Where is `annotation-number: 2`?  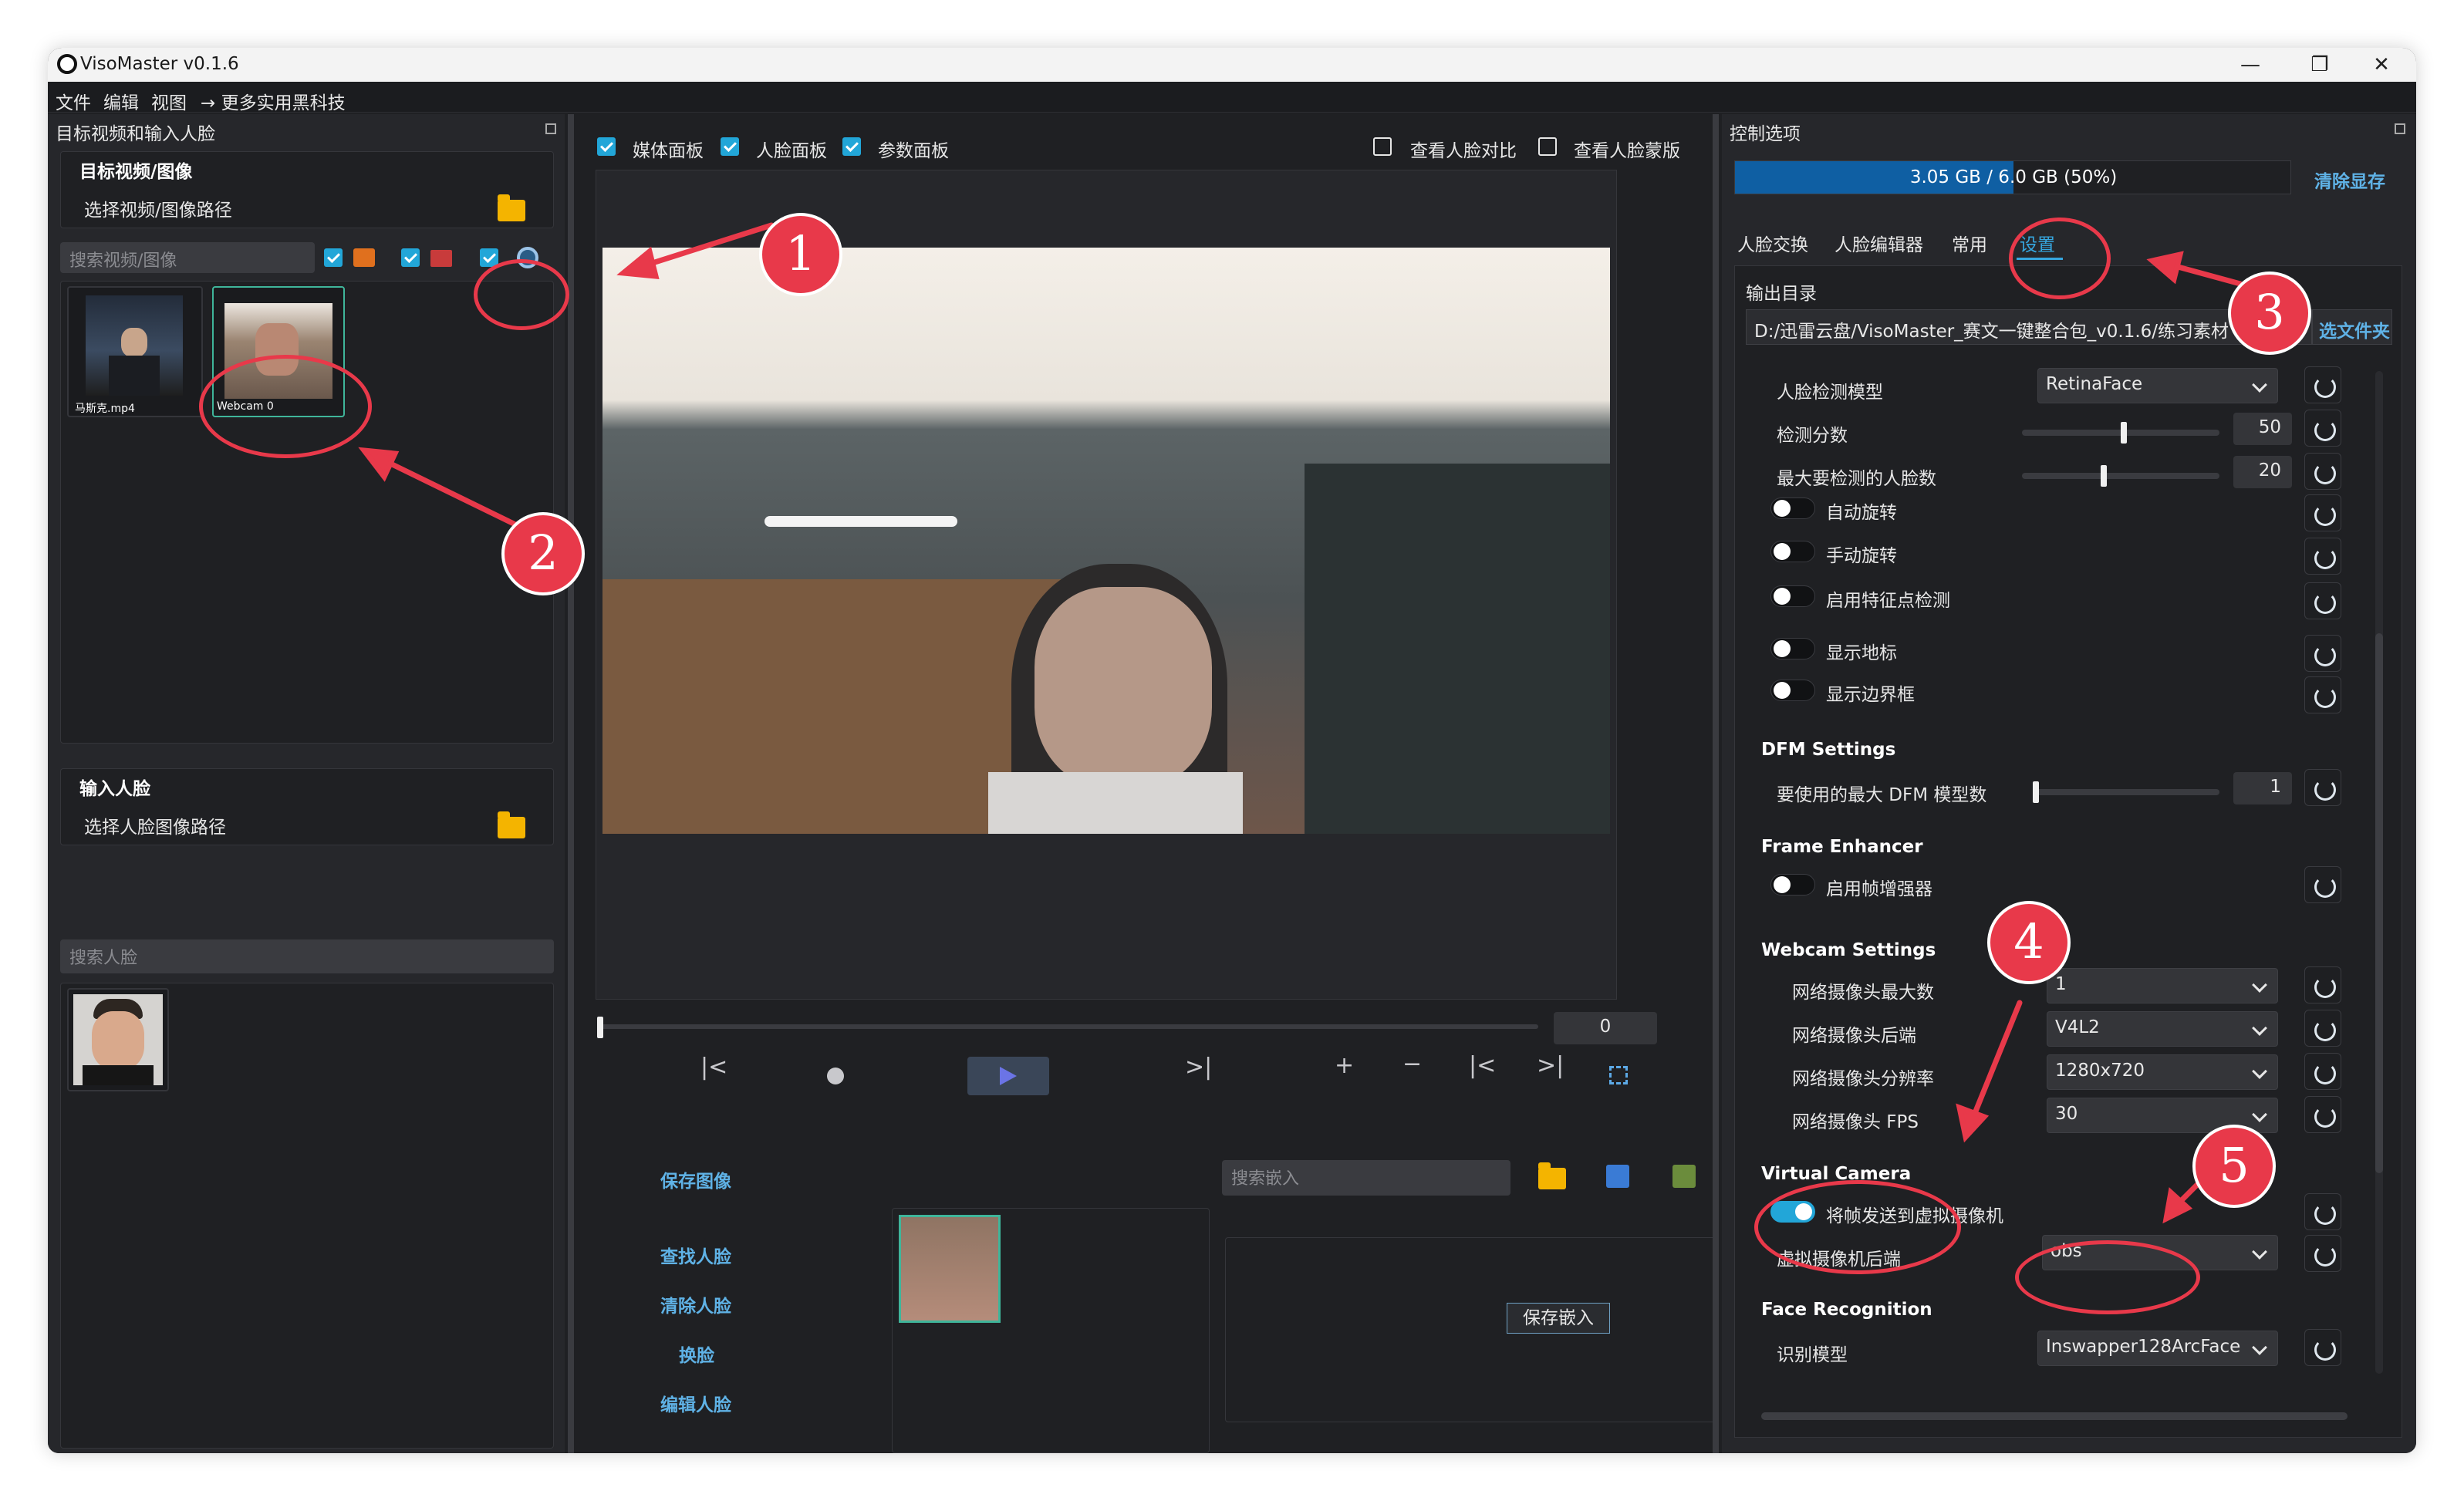
annotation-number: 2 is located at coordinates (543, 553).